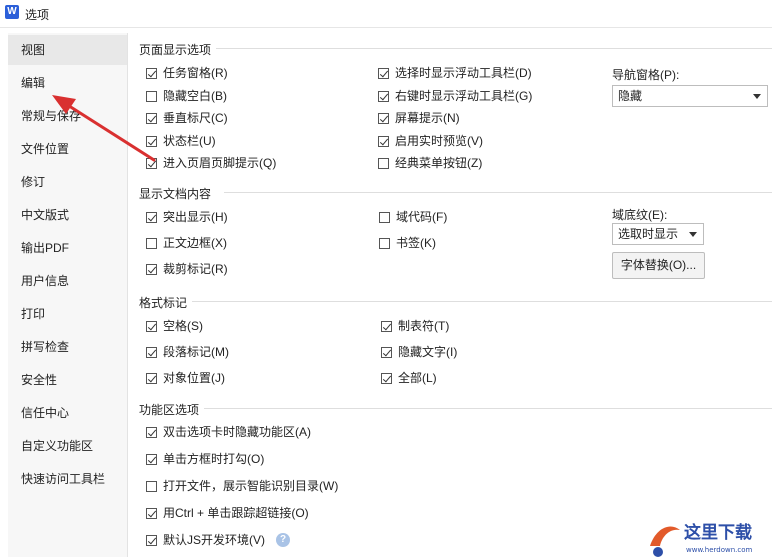 The height and width of the screenshot is (557, 772). What do you see at coordinates (237, 432) in the screenshot?
I see `checkbox-label: 双击选项卡时隐藏功能区(A)` at bounding box center [237, 432].